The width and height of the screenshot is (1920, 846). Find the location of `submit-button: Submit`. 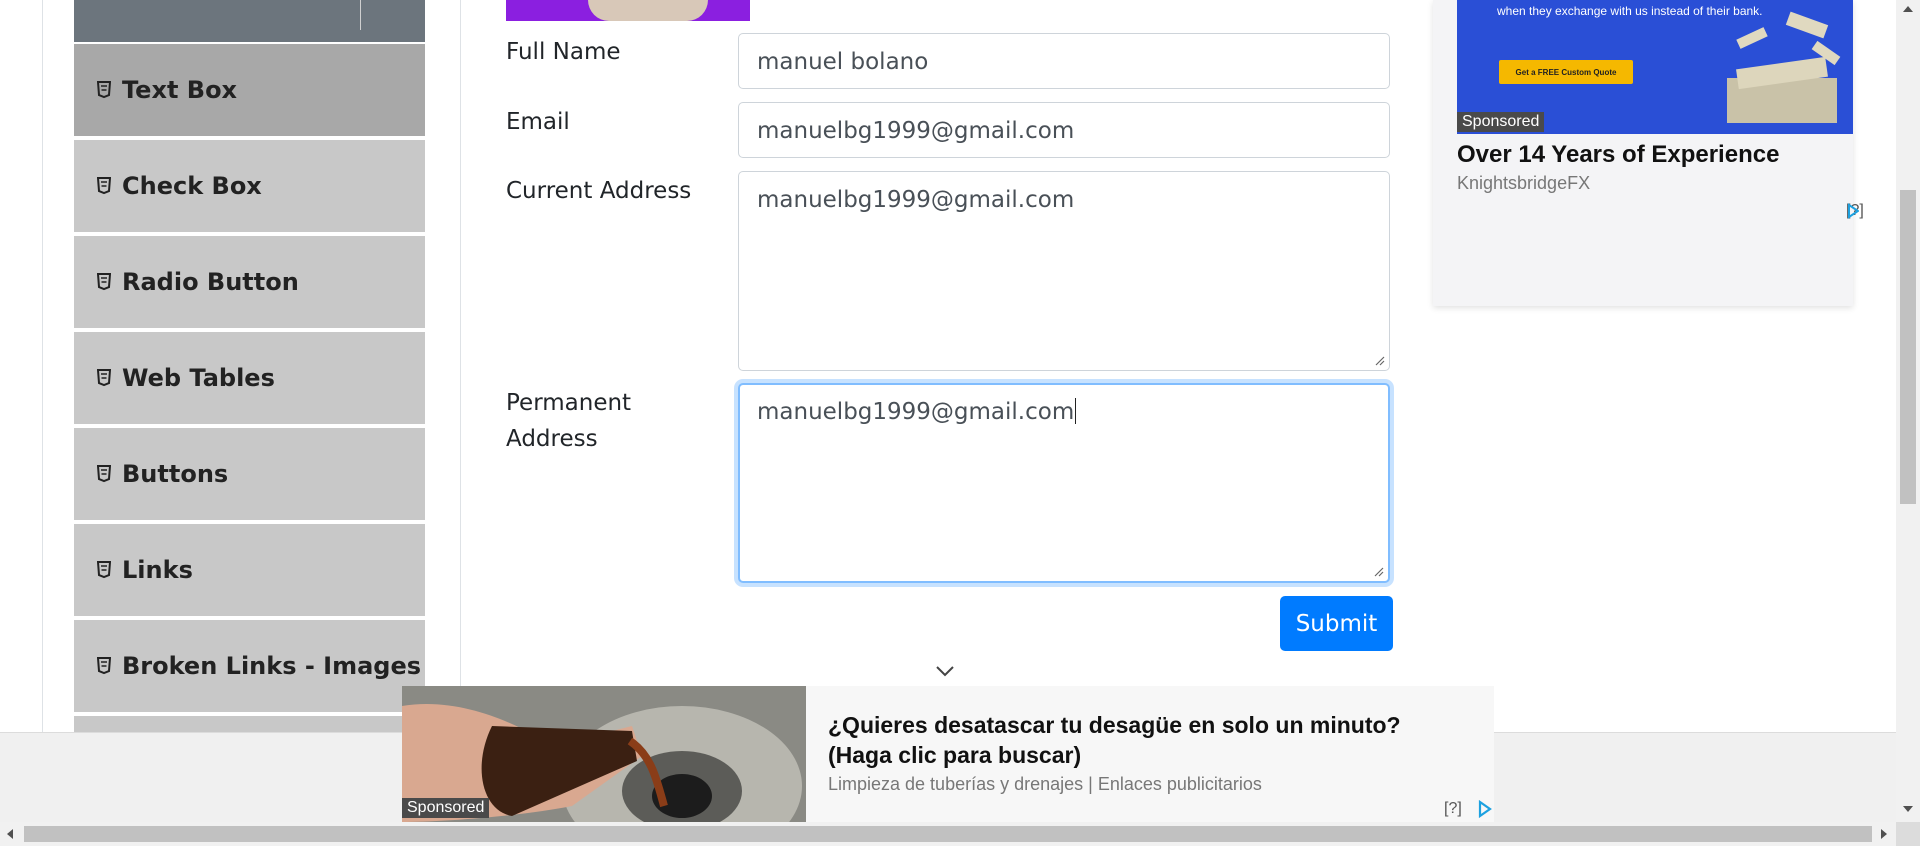

submit-button: Submit is located at coordinates (1336, 623).